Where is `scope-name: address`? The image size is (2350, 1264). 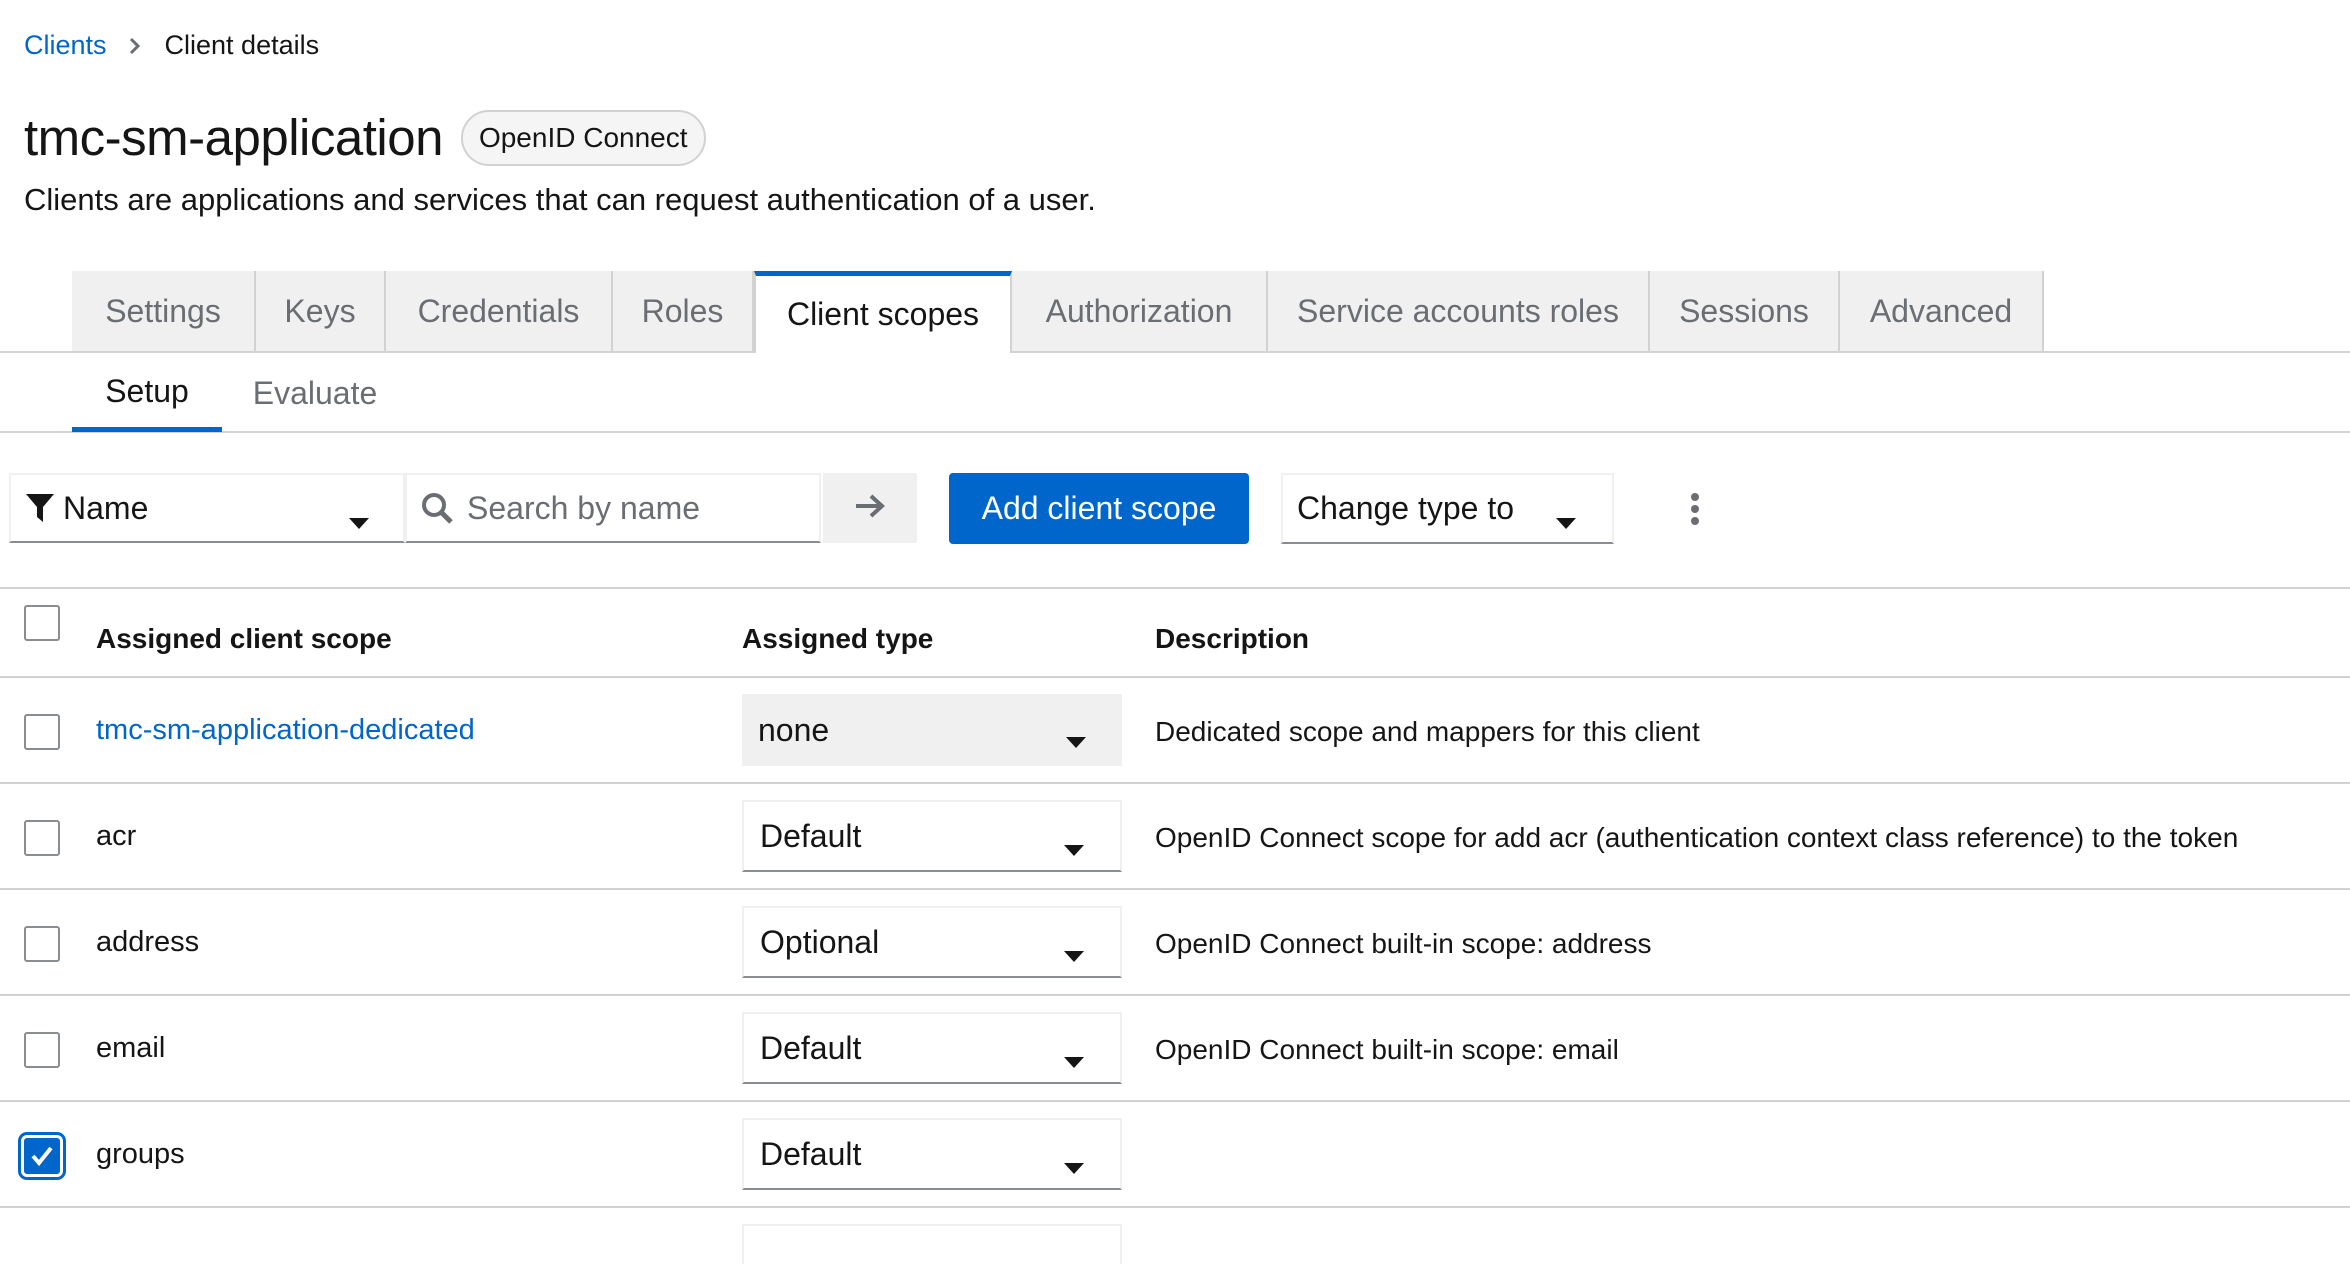 scope-name: address is located at coordinates (148, 942).